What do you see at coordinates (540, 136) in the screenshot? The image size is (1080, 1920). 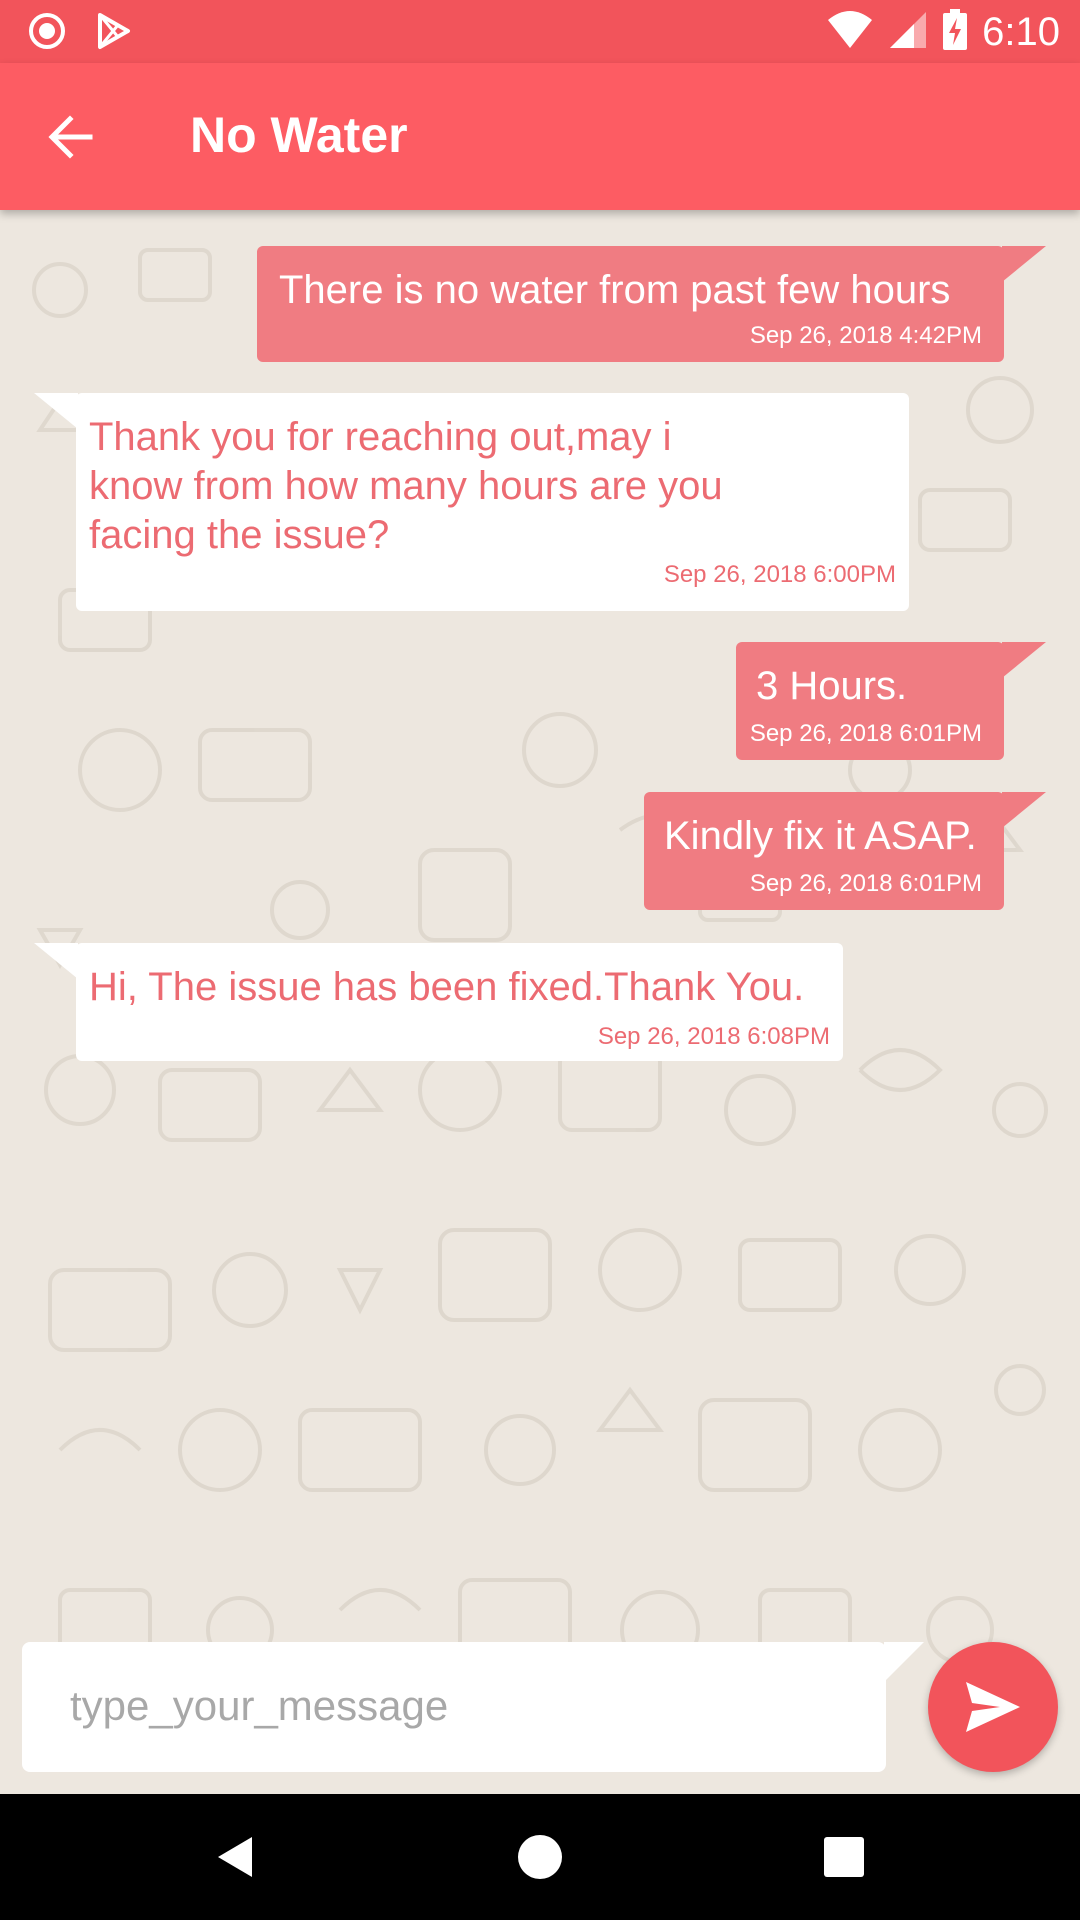 I see `toolbar: No Water` at bounding box center [540, 136].